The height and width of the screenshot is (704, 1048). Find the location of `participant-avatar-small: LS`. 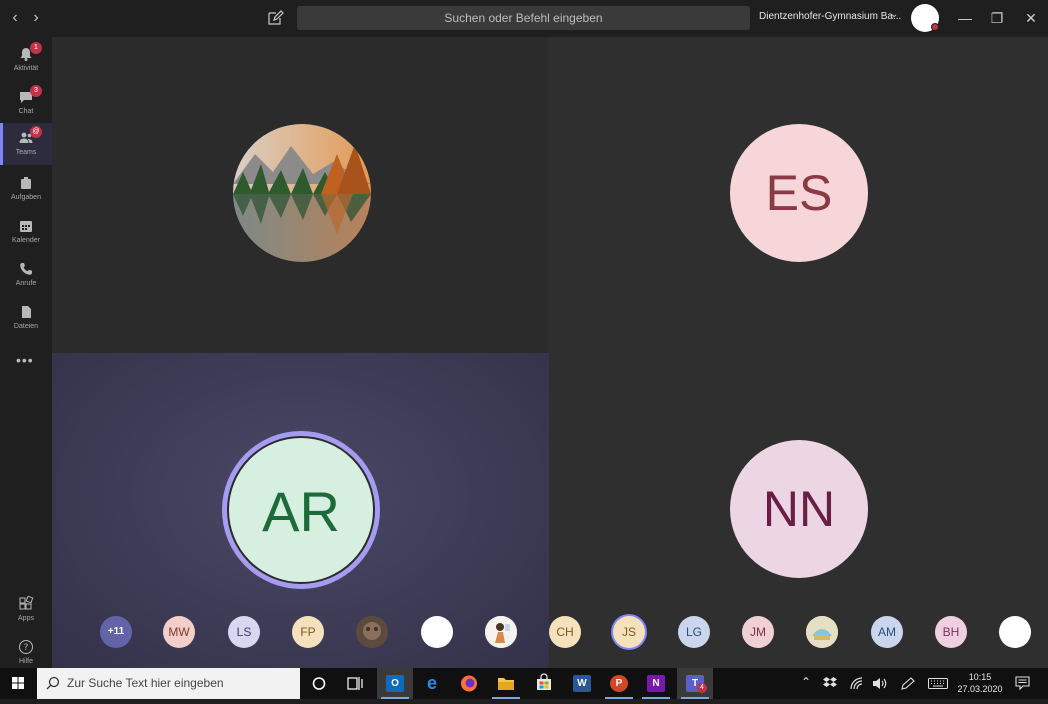

participant-avatar-small: LS is located at coordinates (244, 632).